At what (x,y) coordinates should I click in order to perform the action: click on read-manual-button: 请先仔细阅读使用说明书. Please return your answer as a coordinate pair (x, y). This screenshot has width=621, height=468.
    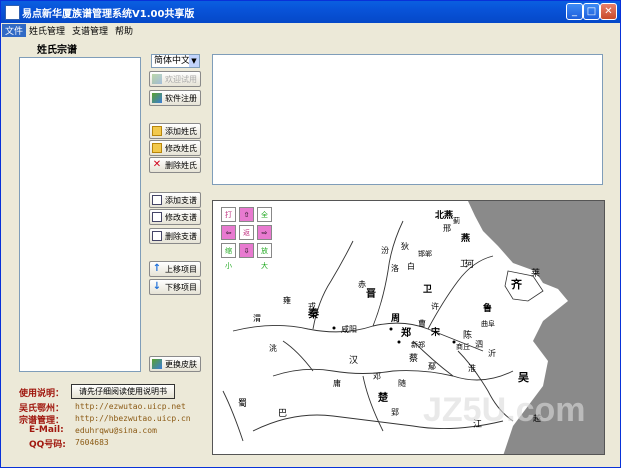
    Looking at the image, I should click on (123, 391).